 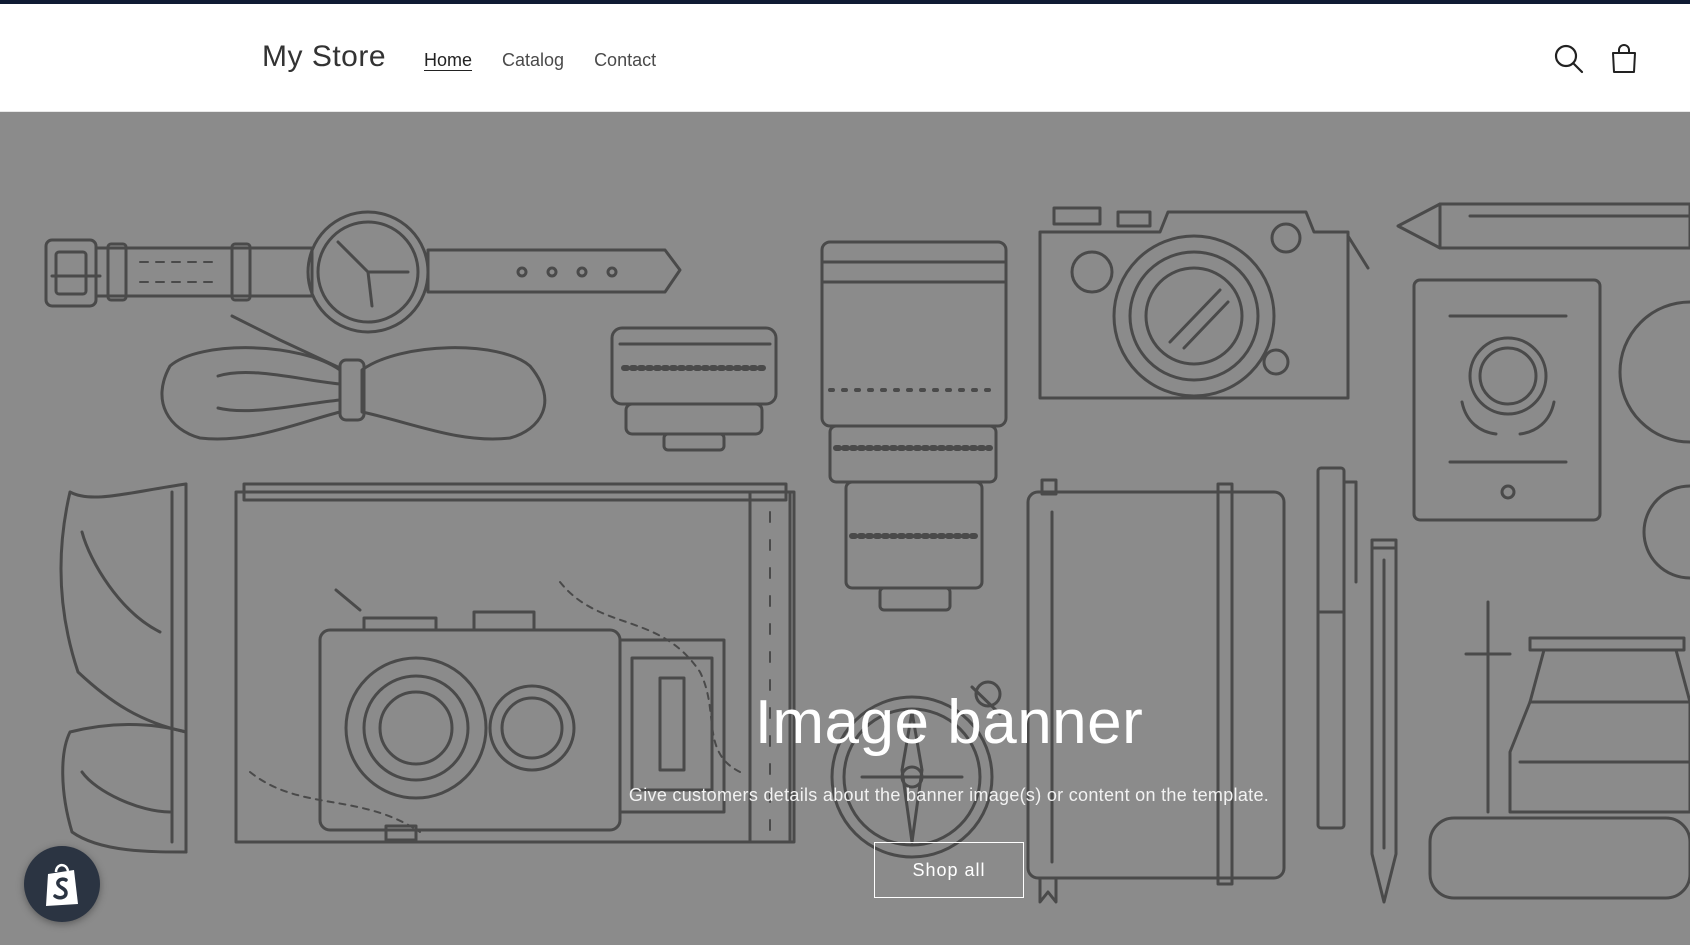 What do you see at coordinates (448, 60) in the screenshot?
I see `nav-home: Home` at bounding box center [448, 60].